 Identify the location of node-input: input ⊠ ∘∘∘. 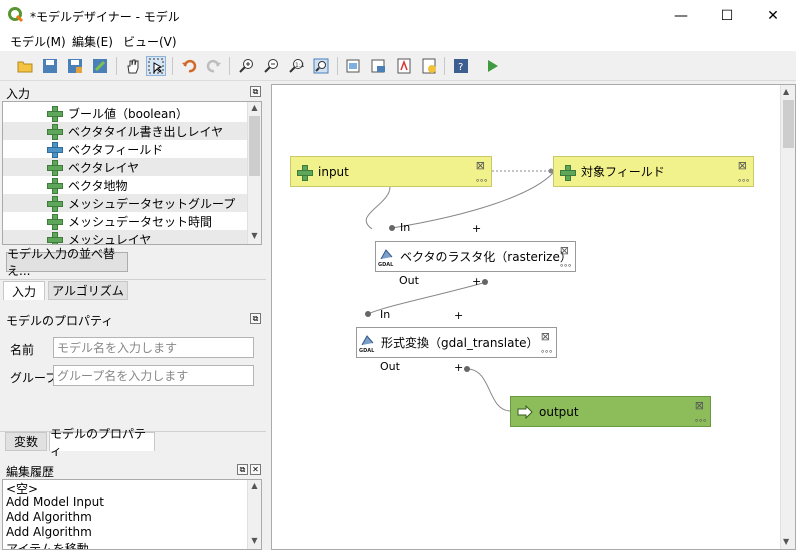
(391, 171).